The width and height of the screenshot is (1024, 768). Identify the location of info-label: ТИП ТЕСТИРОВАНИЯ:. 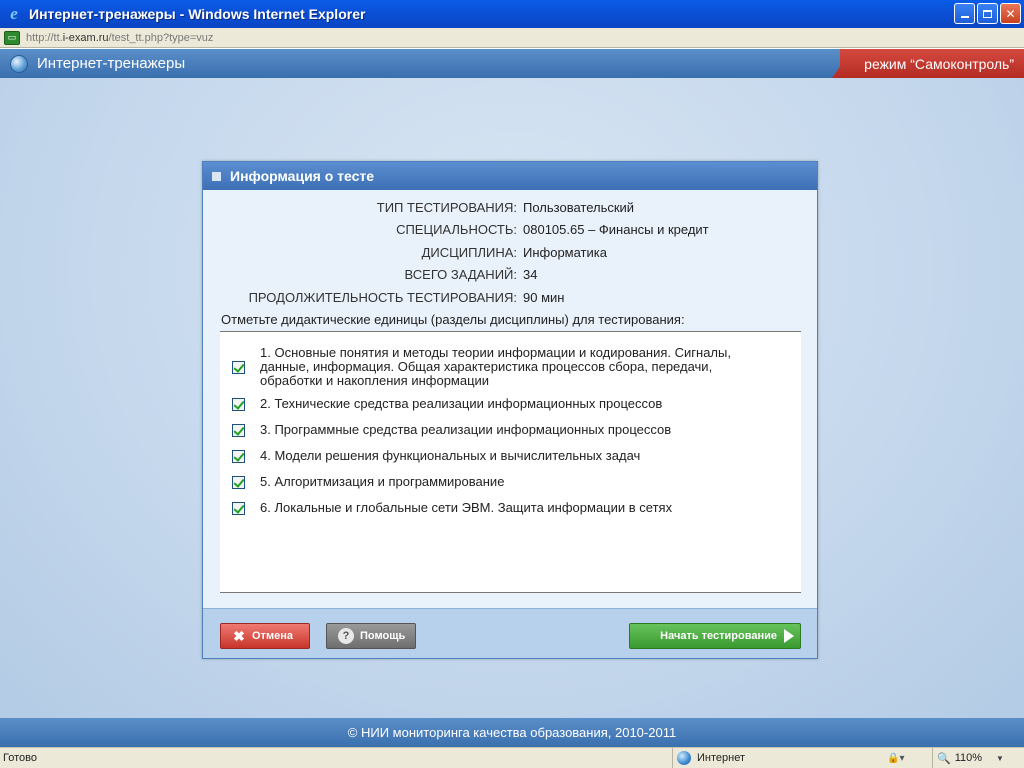
(446, 207).